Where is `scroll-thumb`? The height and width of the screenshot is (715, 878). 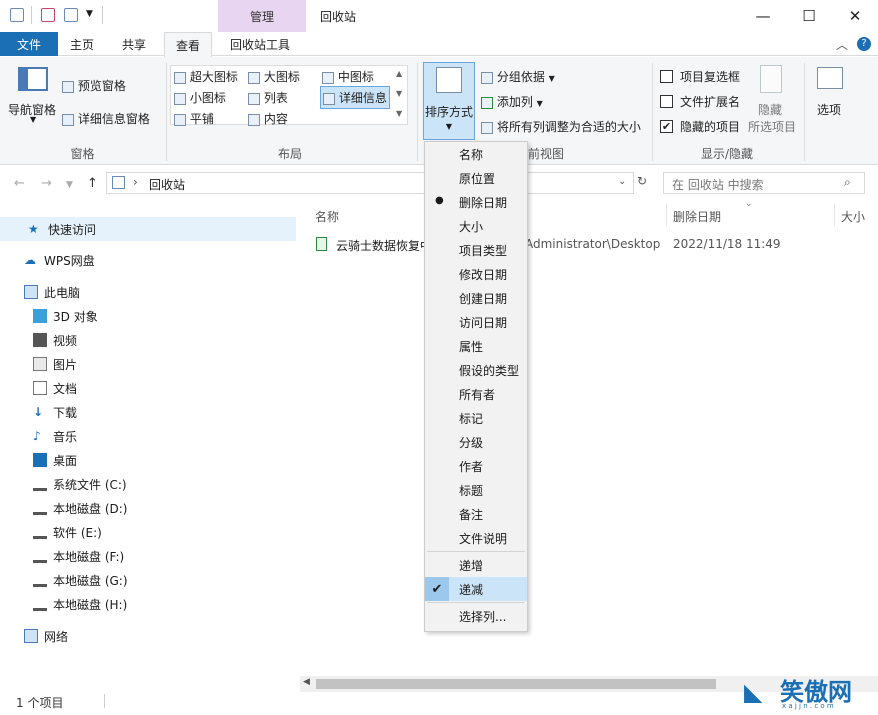
scroll-thumb is located at coordinates (516, 684).